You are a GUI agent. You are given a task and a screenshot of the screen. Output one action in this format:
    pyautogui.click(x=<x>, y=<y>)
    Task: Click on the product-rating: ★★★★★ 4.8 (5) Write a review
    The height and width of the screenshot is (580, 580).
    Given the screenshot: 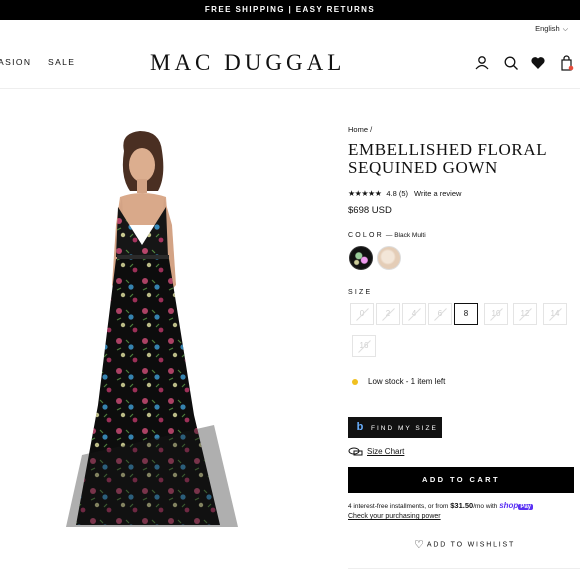 What is the action you would take?
    pyautogui.click(x=404, y=193)
    